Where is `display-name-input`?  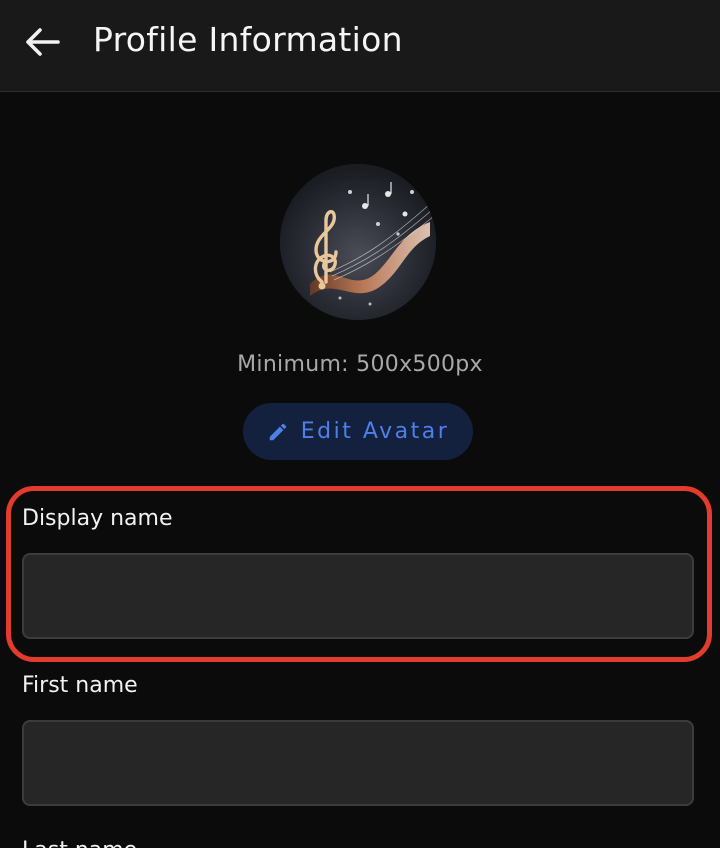
display-name-input is located at coordinates (358, 596).